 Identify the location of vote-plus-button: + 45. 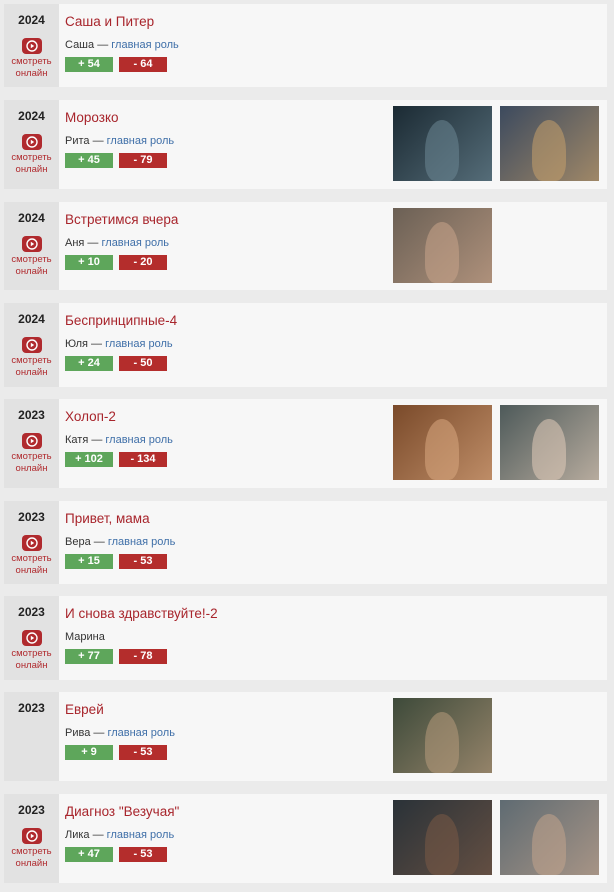
(89, 160).